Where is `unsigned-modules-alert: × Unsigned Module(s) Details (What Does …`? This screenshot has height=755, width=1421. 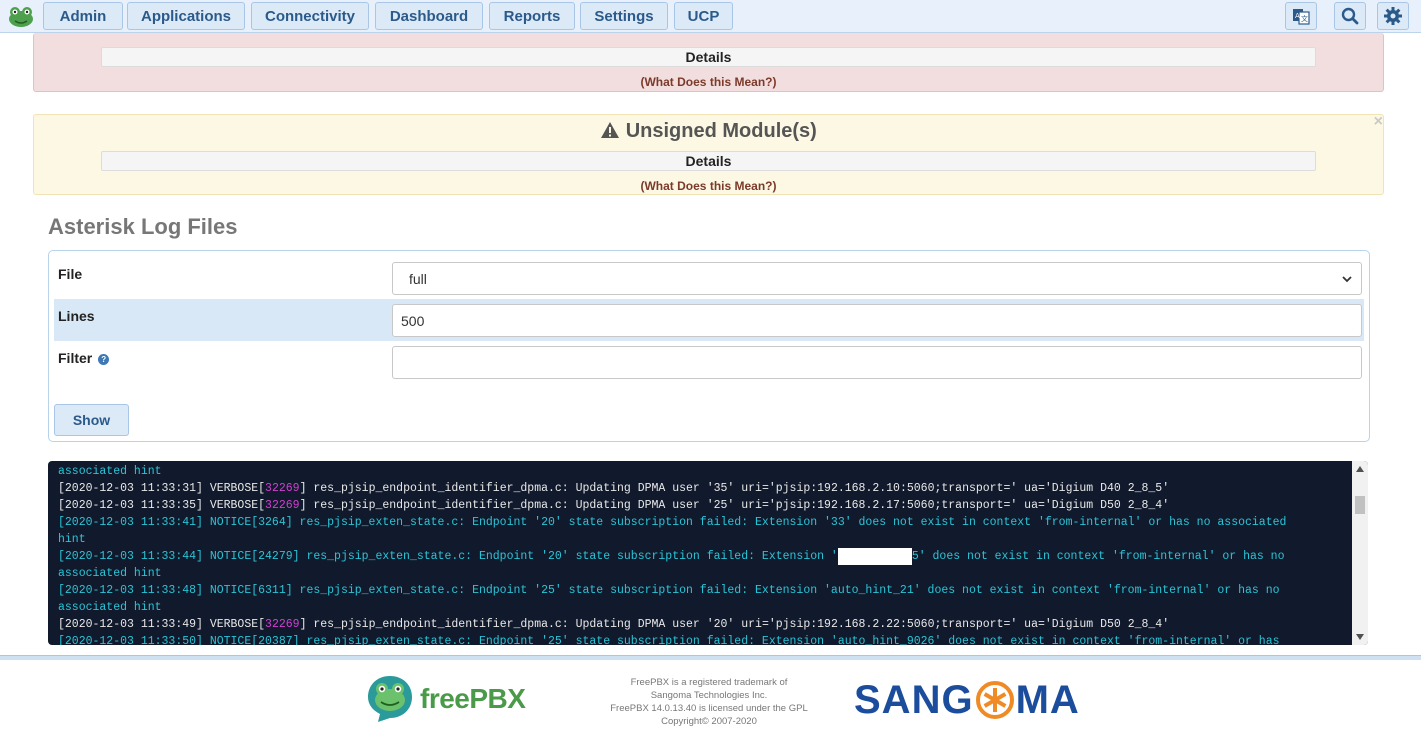 unsigned-modules-alert: × Unsigned Module(s) Details (What Does … is located at coordinates (708, 154).